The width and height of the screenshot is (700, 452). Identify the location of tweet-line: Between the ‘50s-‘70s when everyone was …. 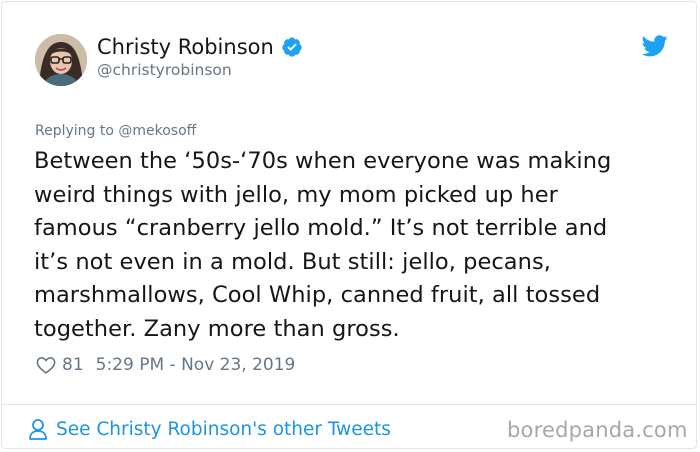
(323, 161).